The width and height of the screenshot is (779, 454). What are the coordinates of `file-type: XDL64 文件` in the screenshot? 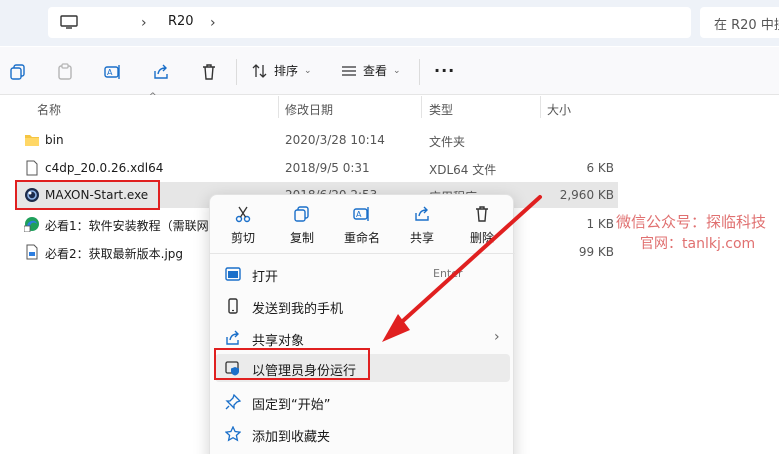 It's located at (463, 170).